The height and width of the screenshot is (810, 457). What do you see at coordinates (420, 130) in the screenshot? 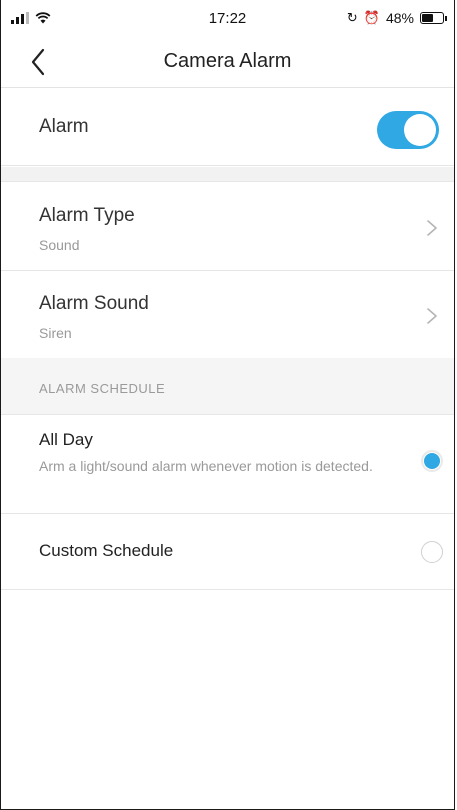
I see `toggle-knob` at bounding box center [420, 130].